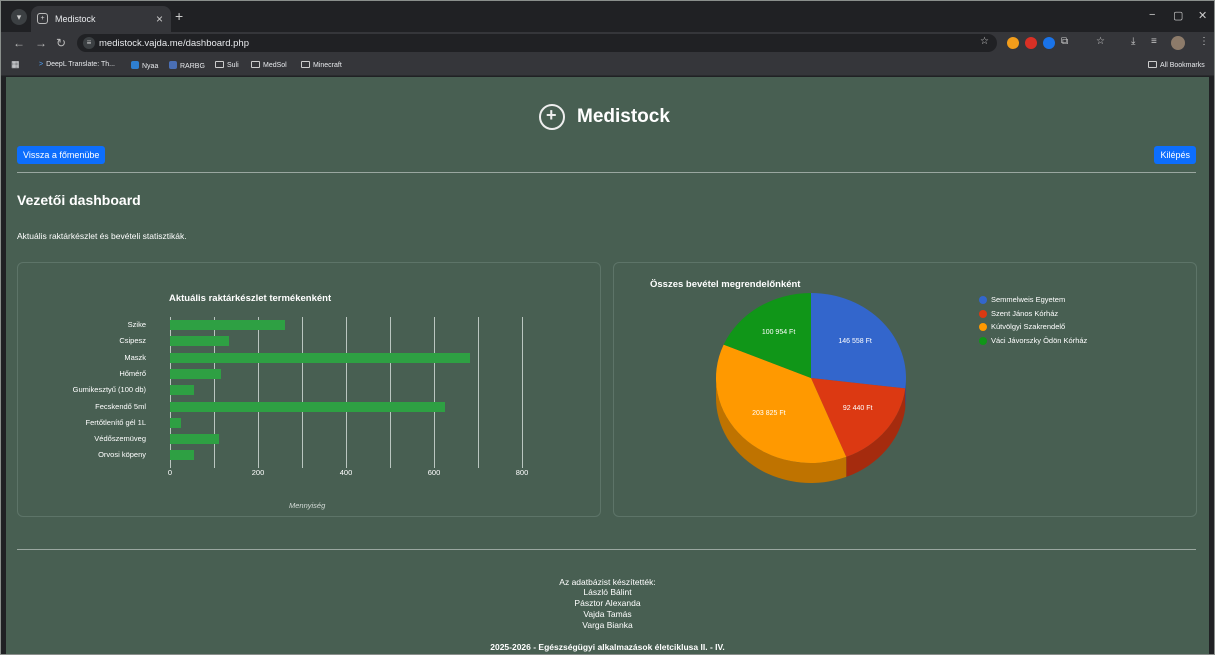  Describe the element at coordinates (1152, 15) in the screenshot. I see `minimize-icon: −` at that location.